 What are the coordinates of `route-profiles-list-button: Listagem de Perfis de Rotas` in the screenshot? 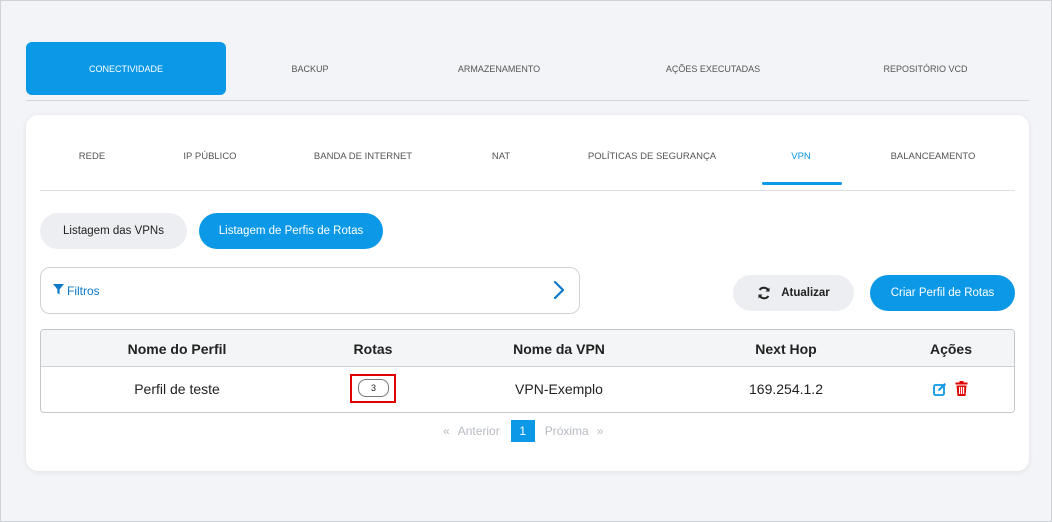 It's located at (291, 231).